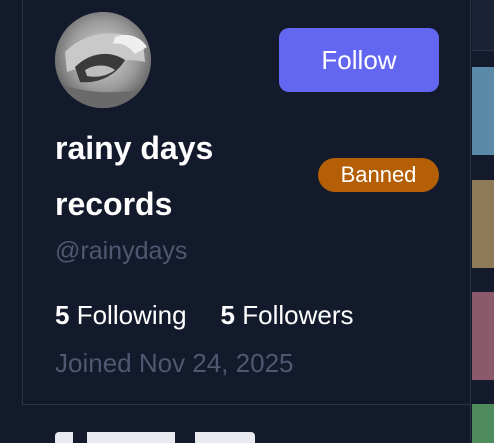 The image size is (494, 443). Describe the element at coordinates (134, 176) in the screenshot. I see `display-name: rainy days records` at that location.